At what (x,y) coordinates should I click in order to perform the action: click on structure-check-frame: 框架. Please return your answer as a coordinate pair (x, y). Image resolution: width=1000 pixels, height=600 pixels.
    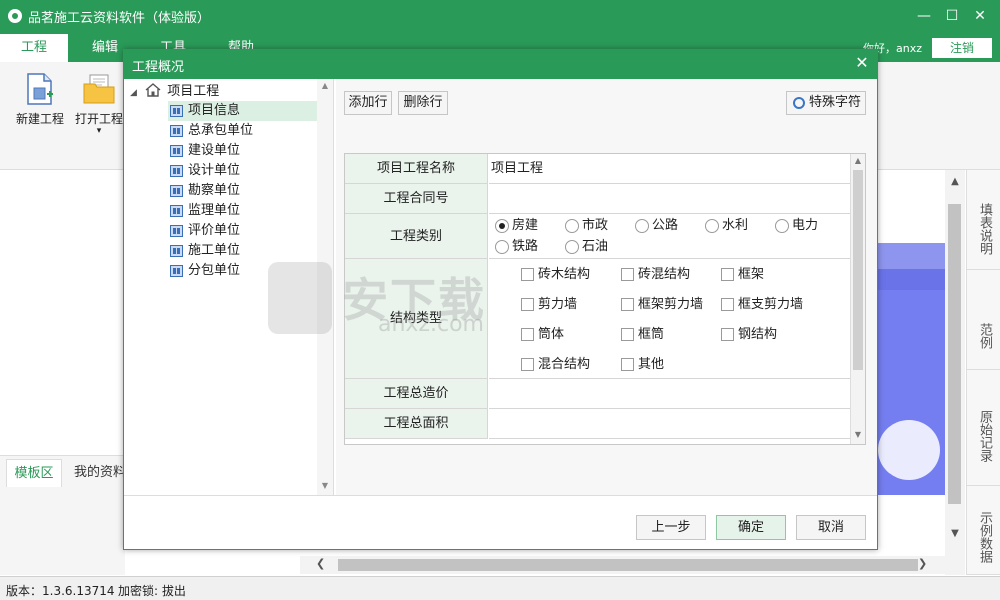
    Looking at the image, I should click on (742, 275).